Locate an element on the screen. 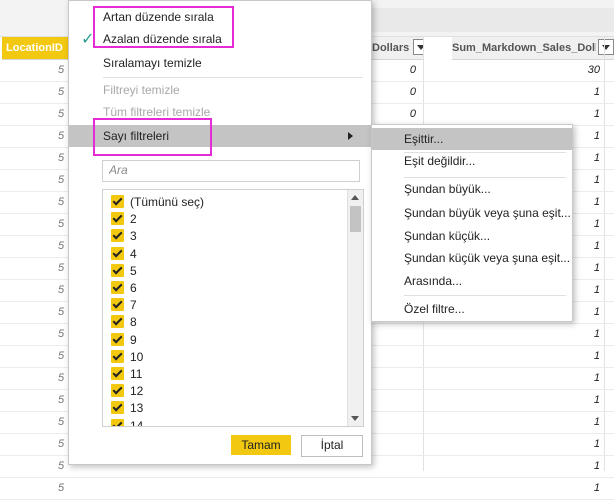 Image resolution: width=614 pixels, height=500 pixels. filter-list-item-label: 7 is located at coordinates (133, 305).